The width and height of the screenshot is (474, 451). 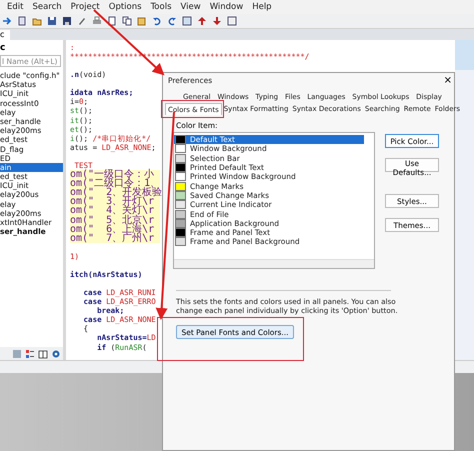 What do you see at coordinates (227, 7) in the screenshot?
I see `menu-item: Window` at bounding box center [227, 7].